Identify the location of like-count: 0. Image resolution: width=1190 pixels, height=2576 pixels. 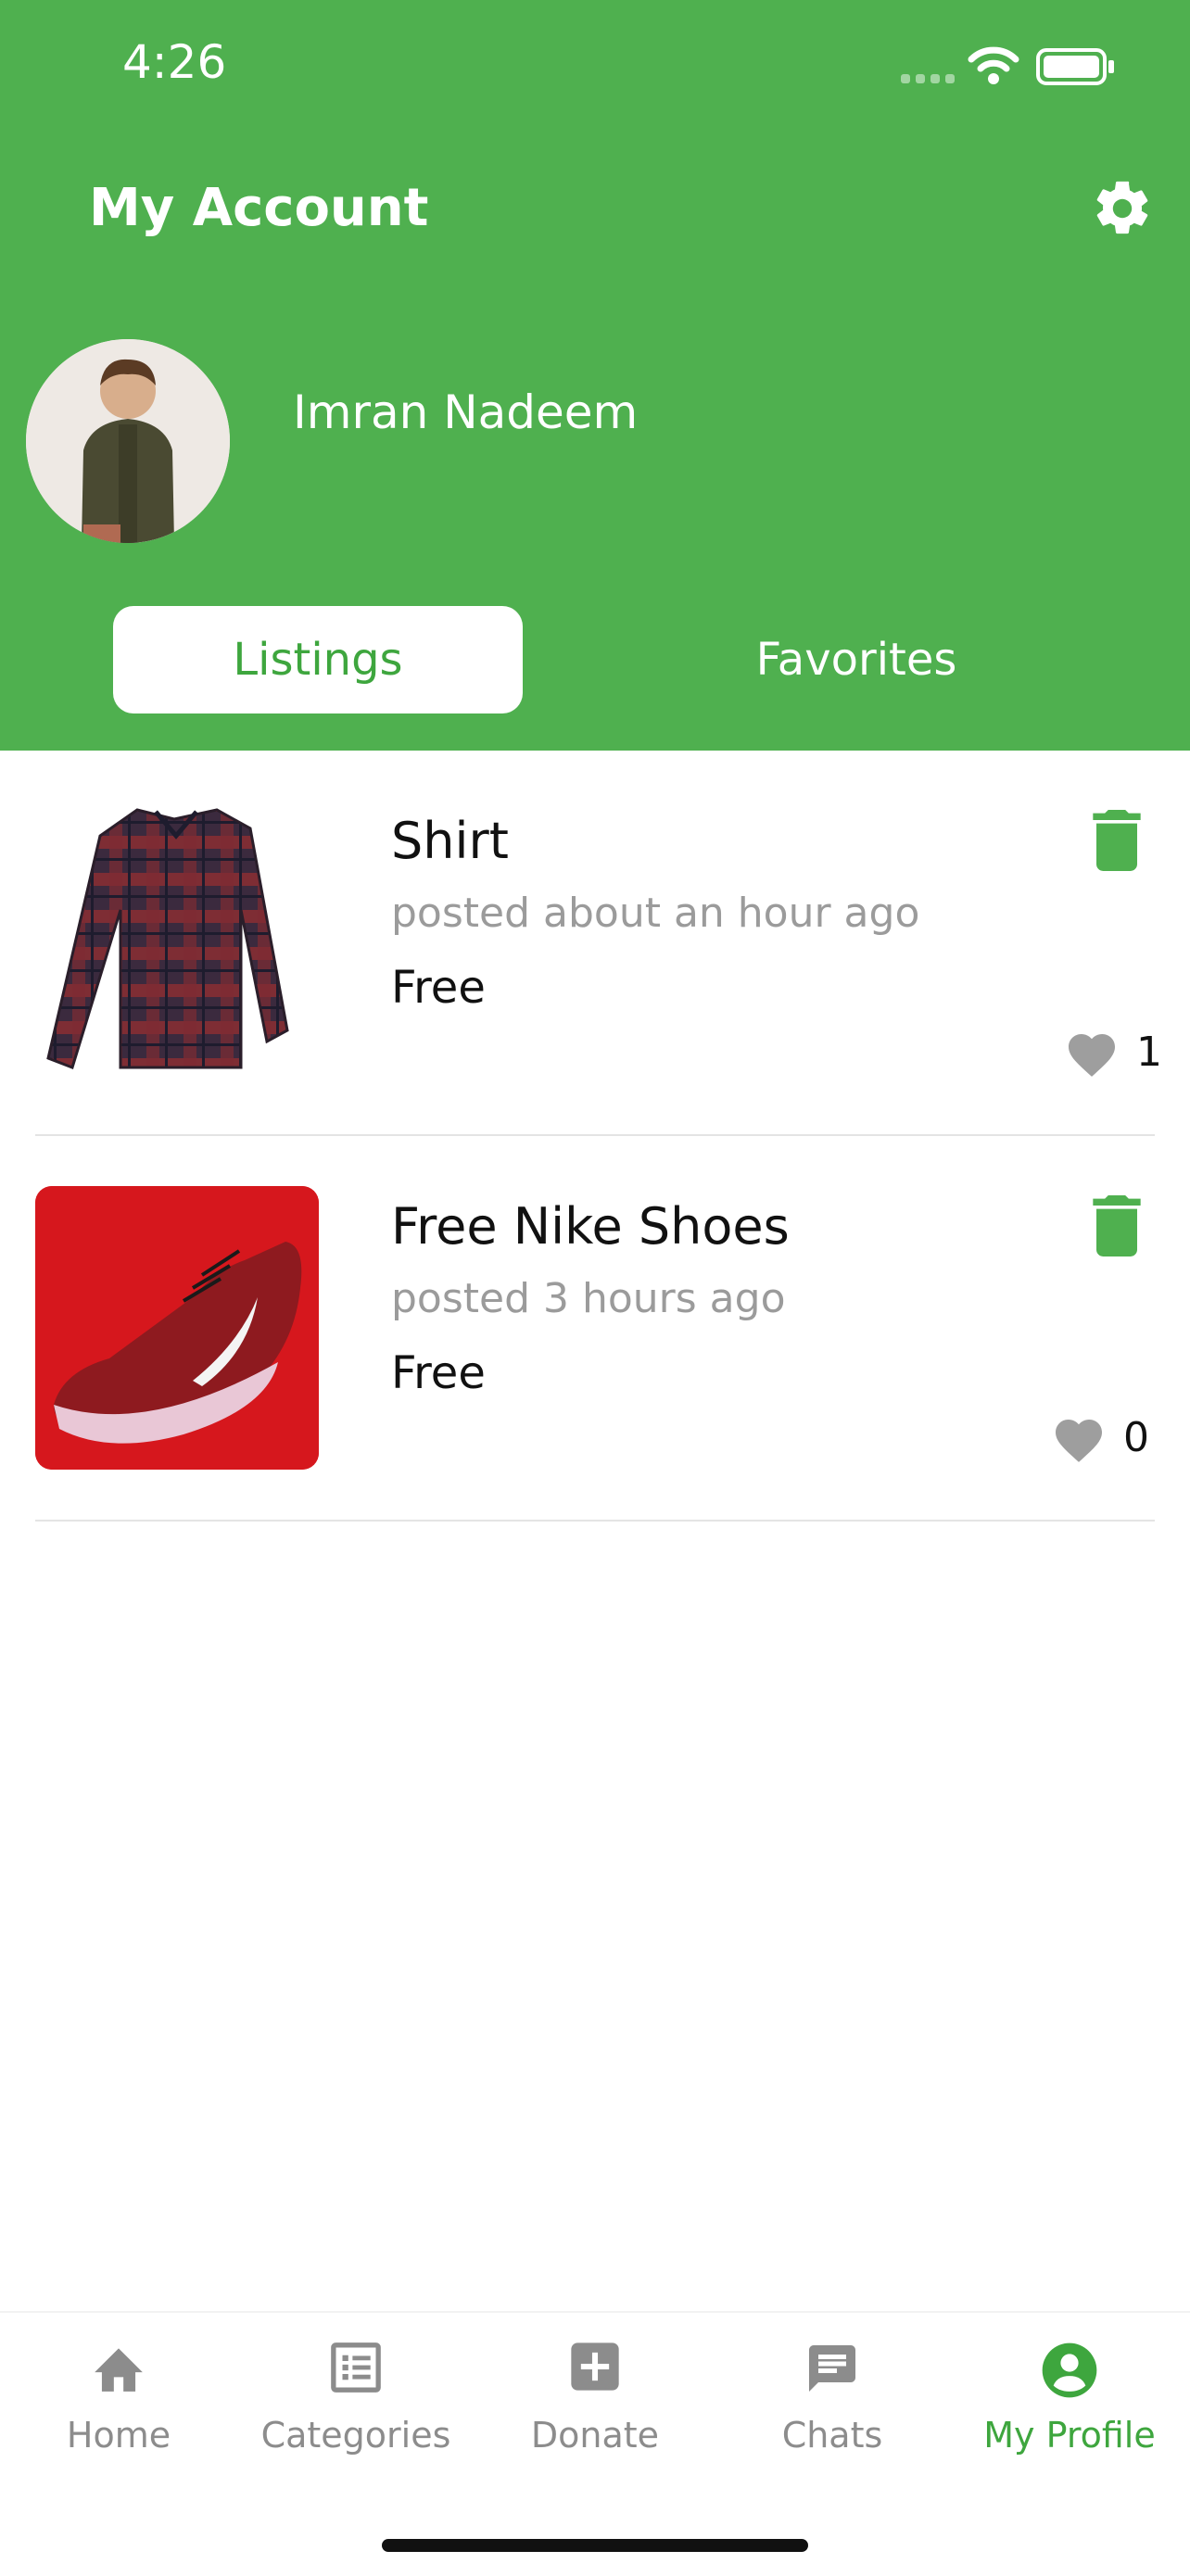
(1136, 1437).